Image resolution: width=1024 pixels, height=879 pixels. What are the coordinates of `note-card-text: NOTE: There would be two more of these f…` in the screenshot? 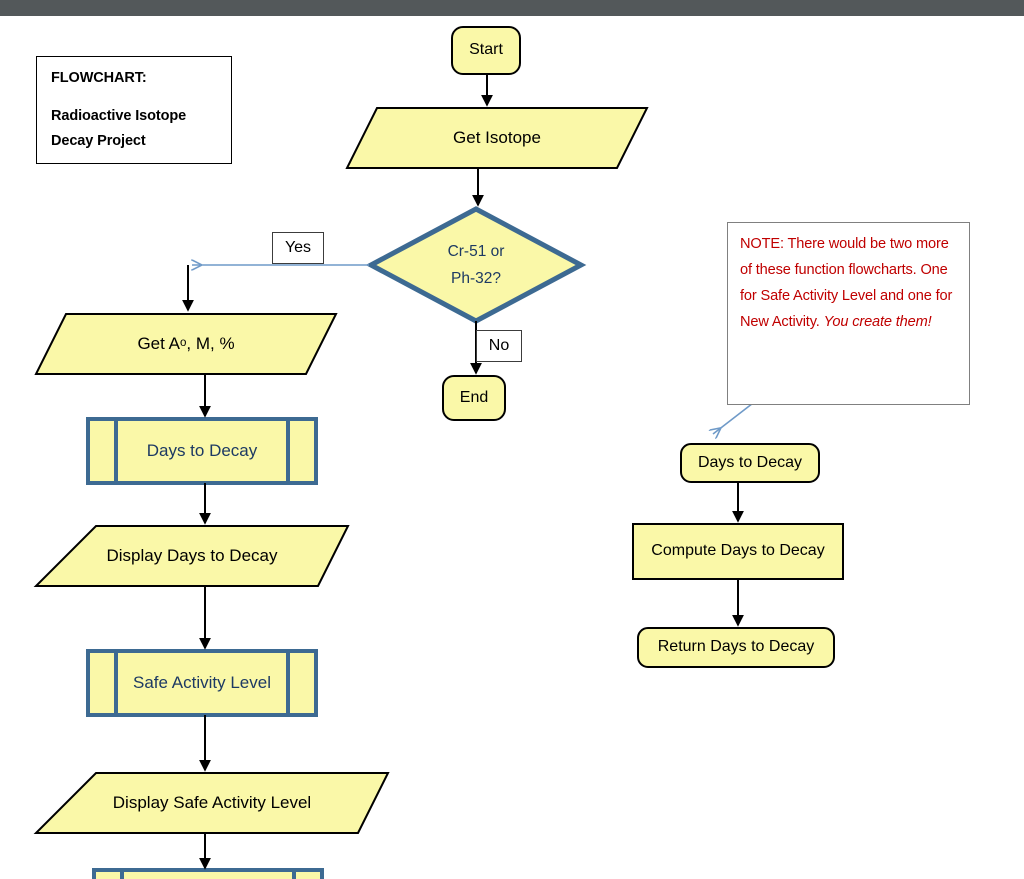 It's located at (847, 284).